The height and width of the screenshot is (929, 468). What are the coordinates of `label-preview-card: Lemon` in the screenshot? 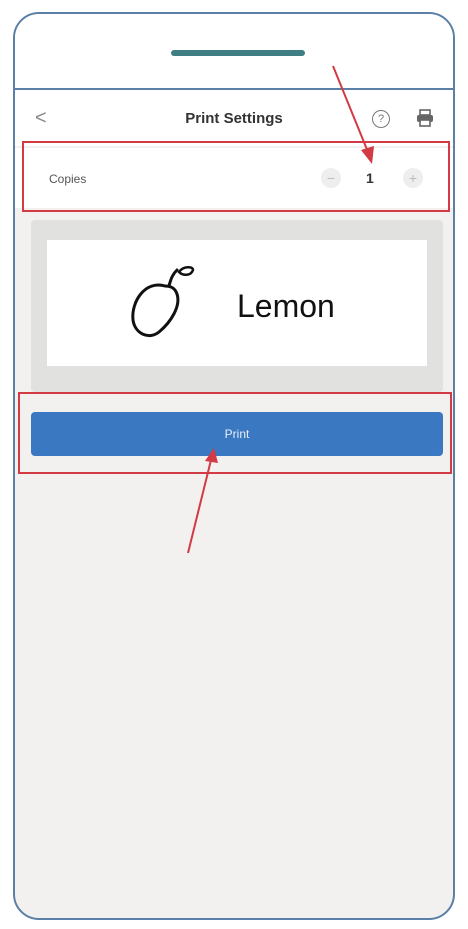 It's located at (237, 303).